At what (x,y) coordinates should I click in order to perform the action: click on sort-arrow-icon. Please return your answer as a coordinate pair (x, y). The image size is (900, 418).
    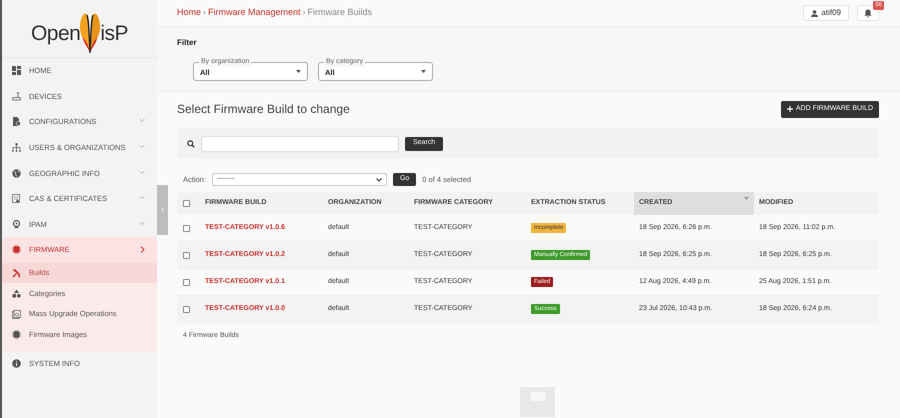
    Looking at the image, I should click on (746, 198).